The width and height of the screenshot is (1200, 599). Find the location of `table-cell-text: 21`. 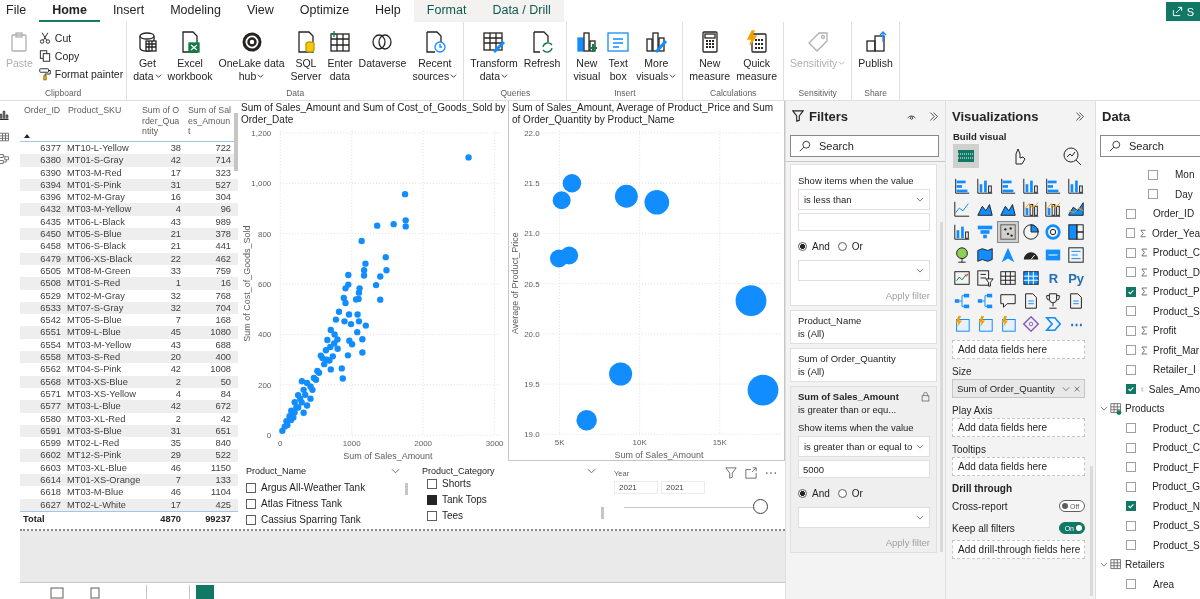

table-cell-text: 21 is located at coordinates (175, 234).